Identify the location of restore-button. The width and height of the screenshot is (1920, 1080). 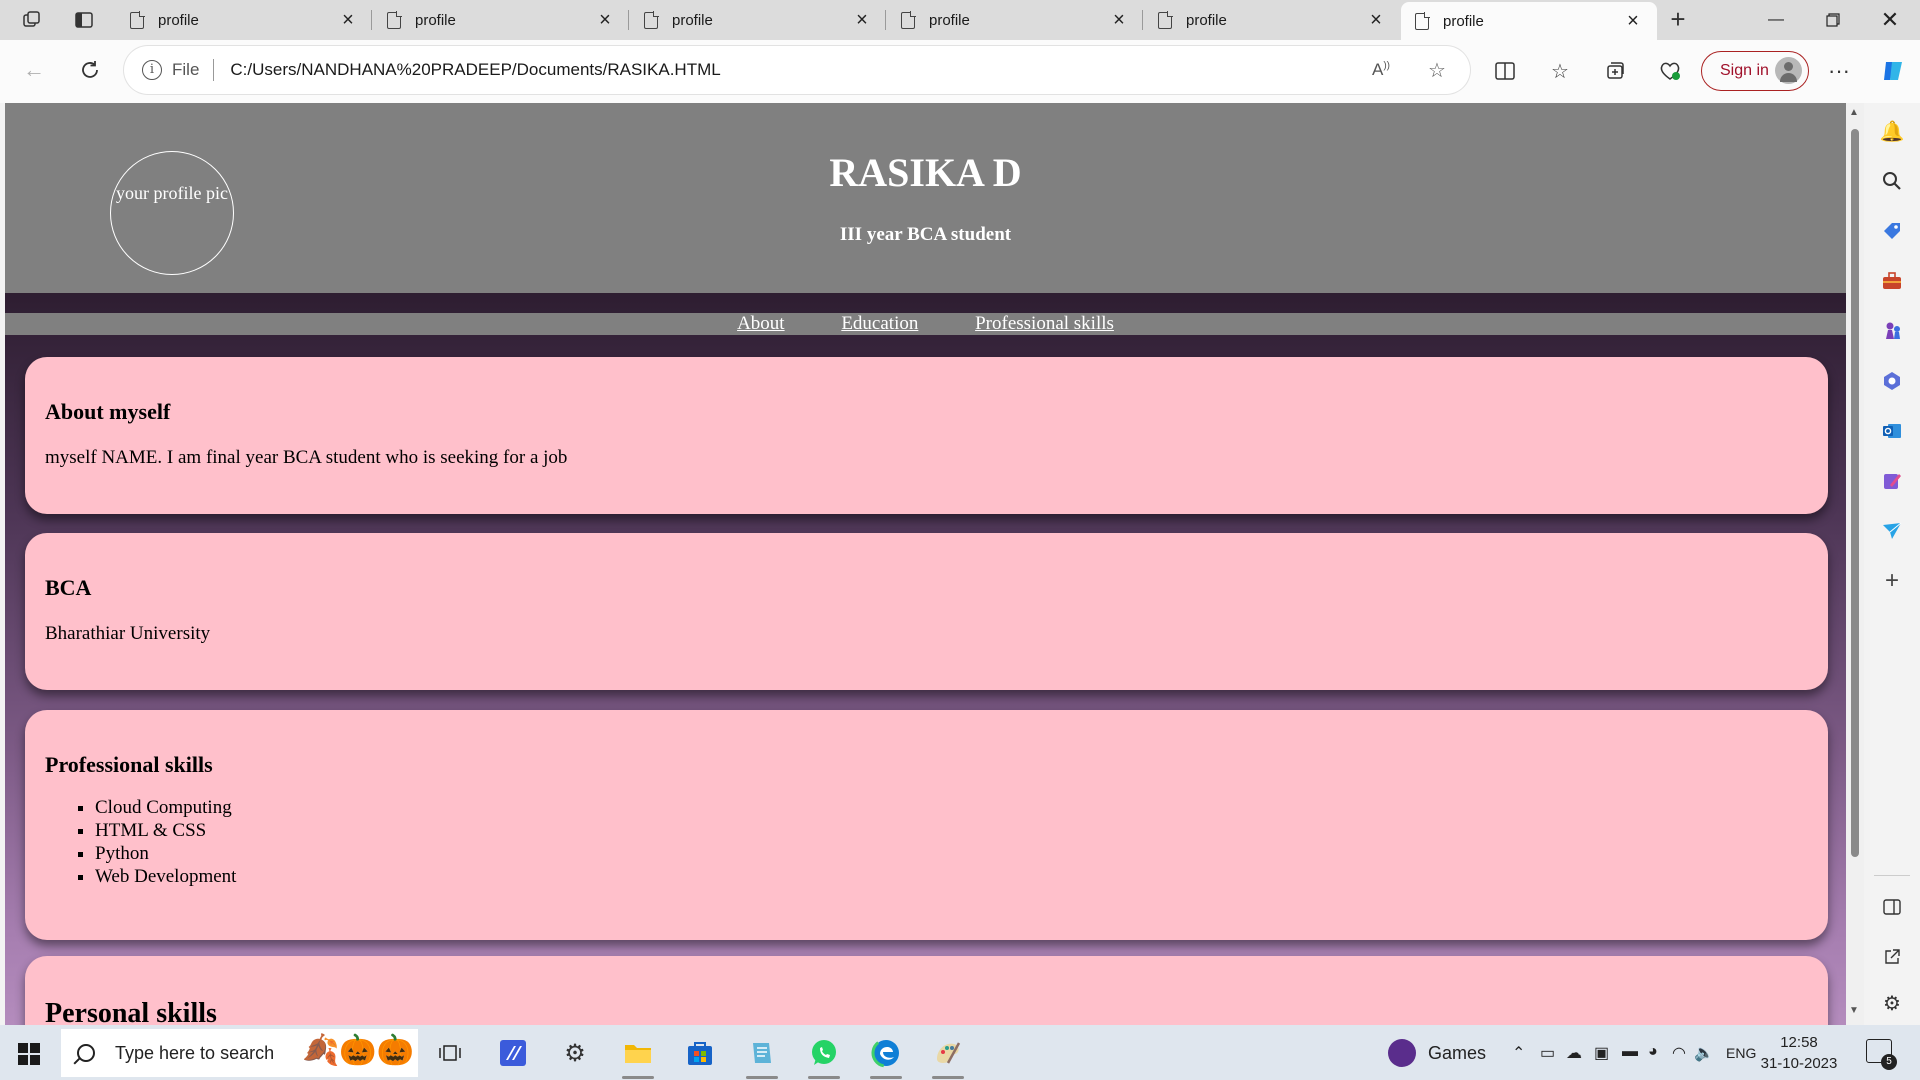
(1833, 20).